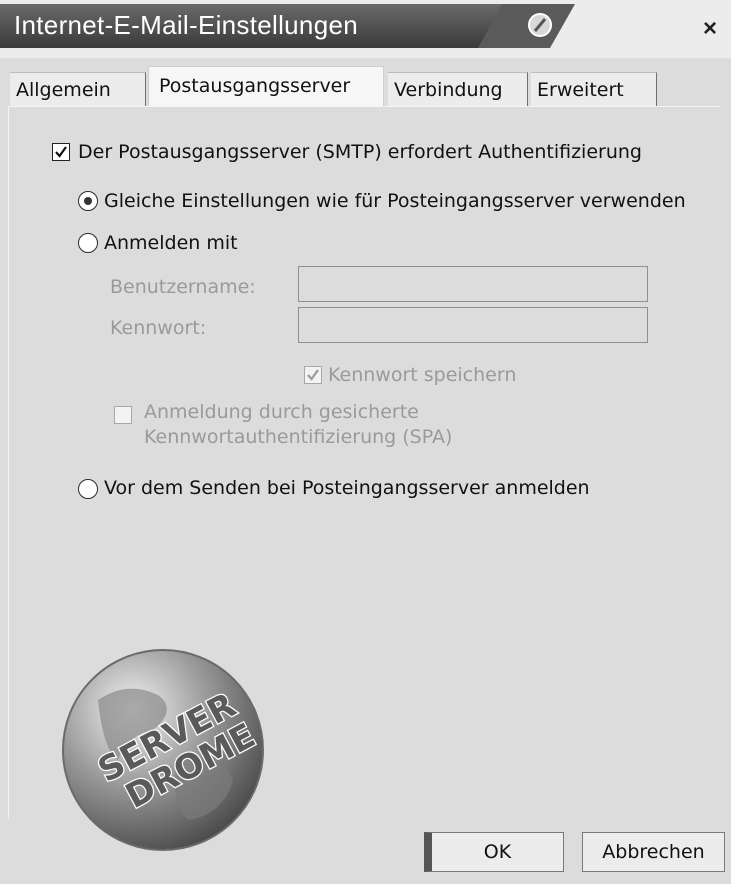  I want to click on username-input, so click(473, 284).